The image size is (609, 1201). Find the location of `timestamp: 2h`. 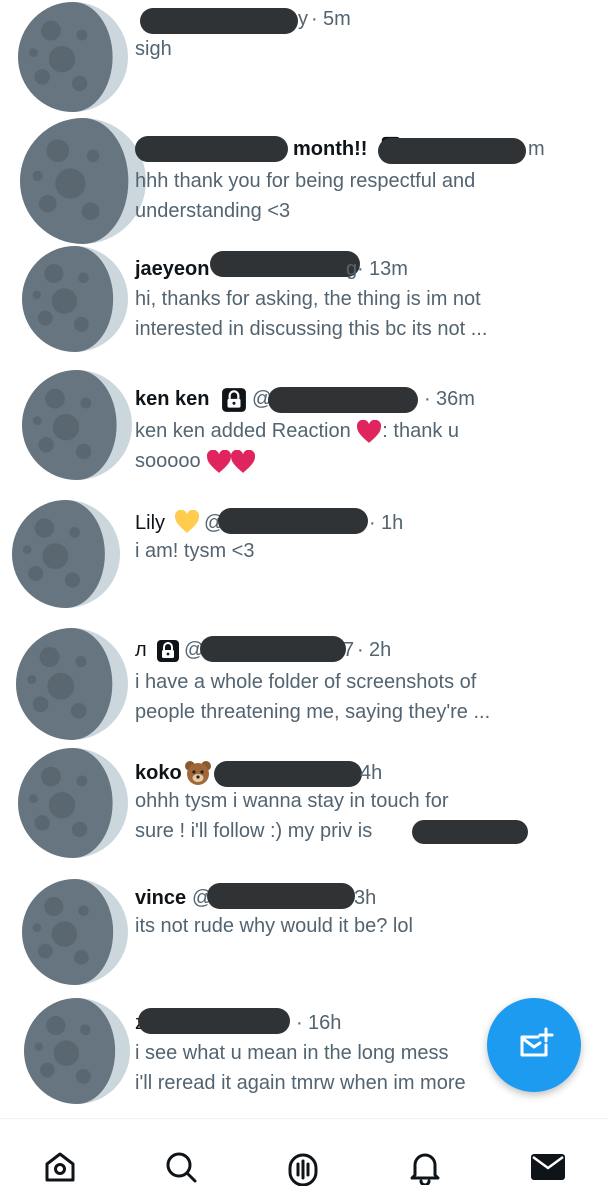

timestamp: 2h is located at coordinates (380, 650).